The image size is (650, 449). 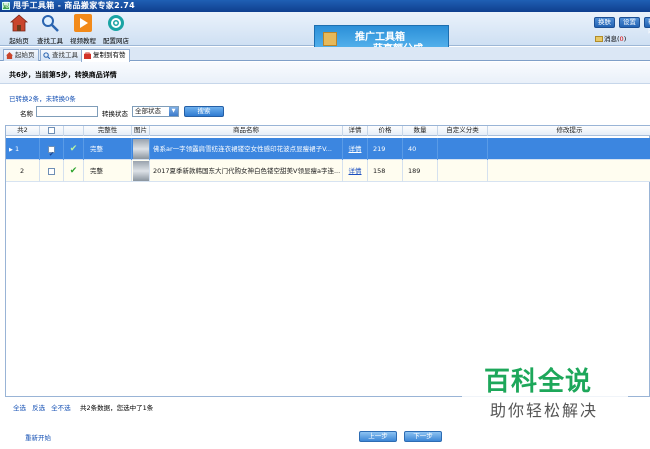 I want to click on selection-status: 共2条数据，您选中了1条, so click(x=117, y=408).